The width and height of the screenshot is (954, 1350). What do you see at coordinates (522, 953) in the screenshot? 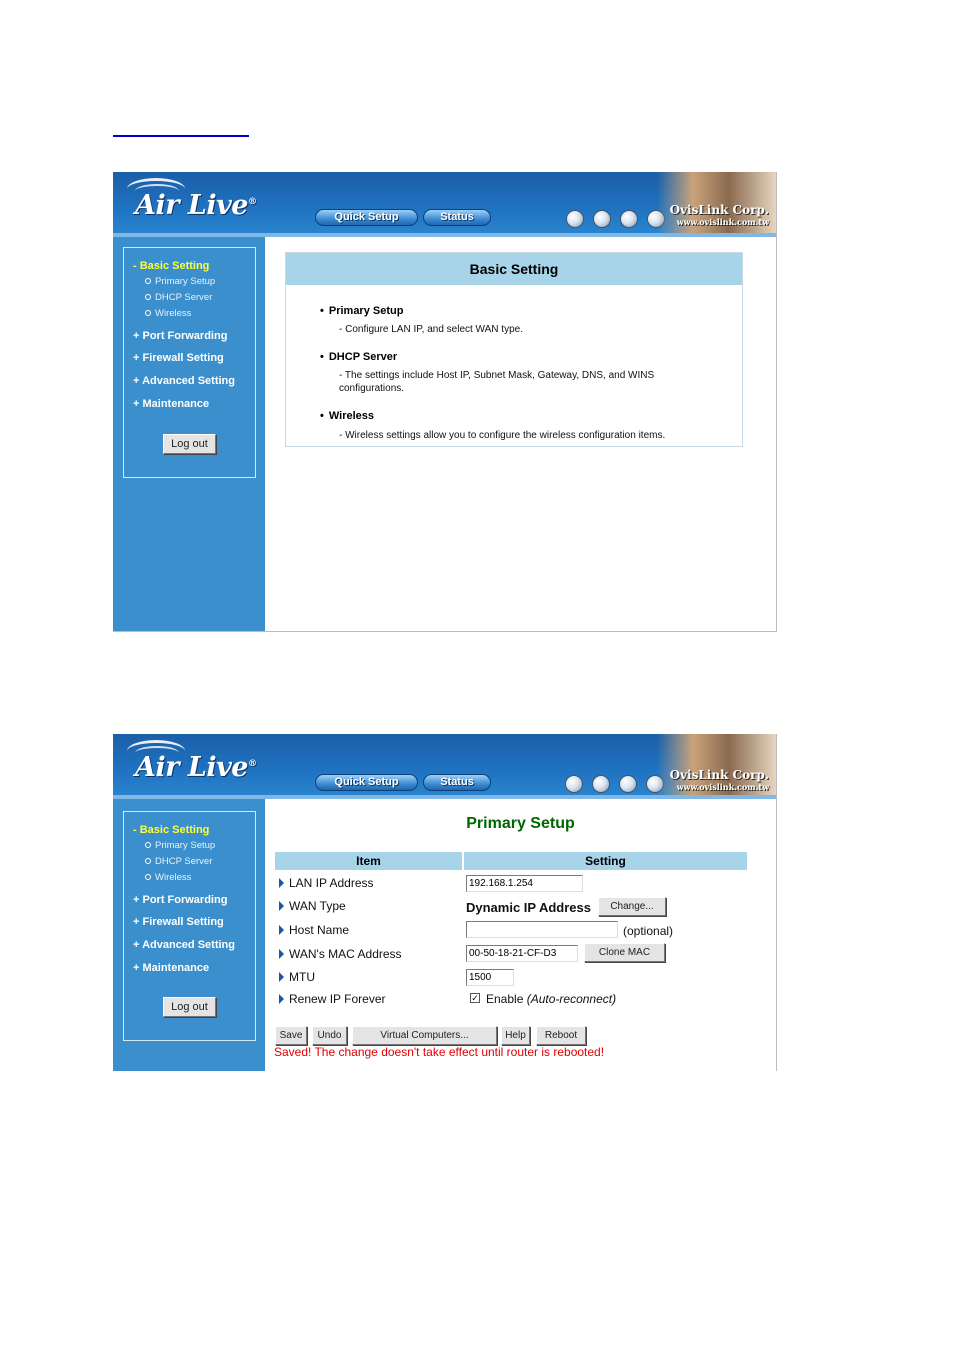
I see `wan-mac-input: 00-50-18-21-CF-D3` at bounding box center [522, 953].